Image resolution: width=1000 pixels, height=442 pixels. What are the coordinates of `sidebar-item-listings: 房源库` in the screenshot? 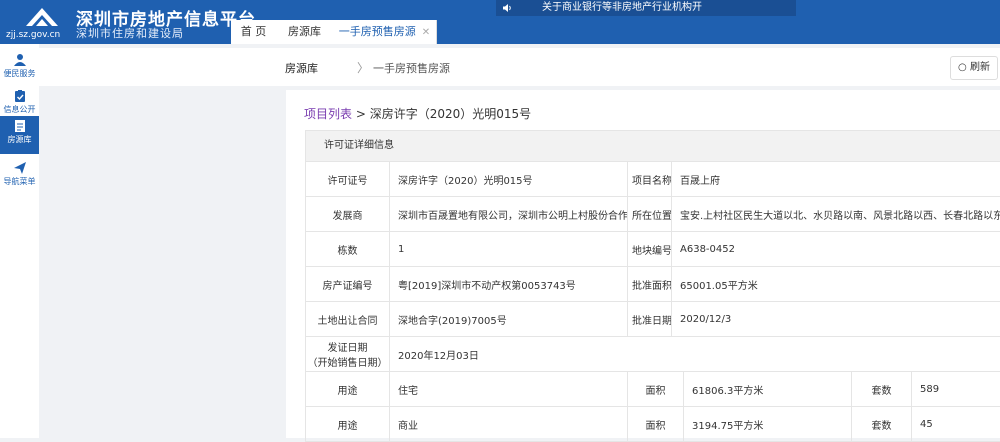 It's located at (19, 135).